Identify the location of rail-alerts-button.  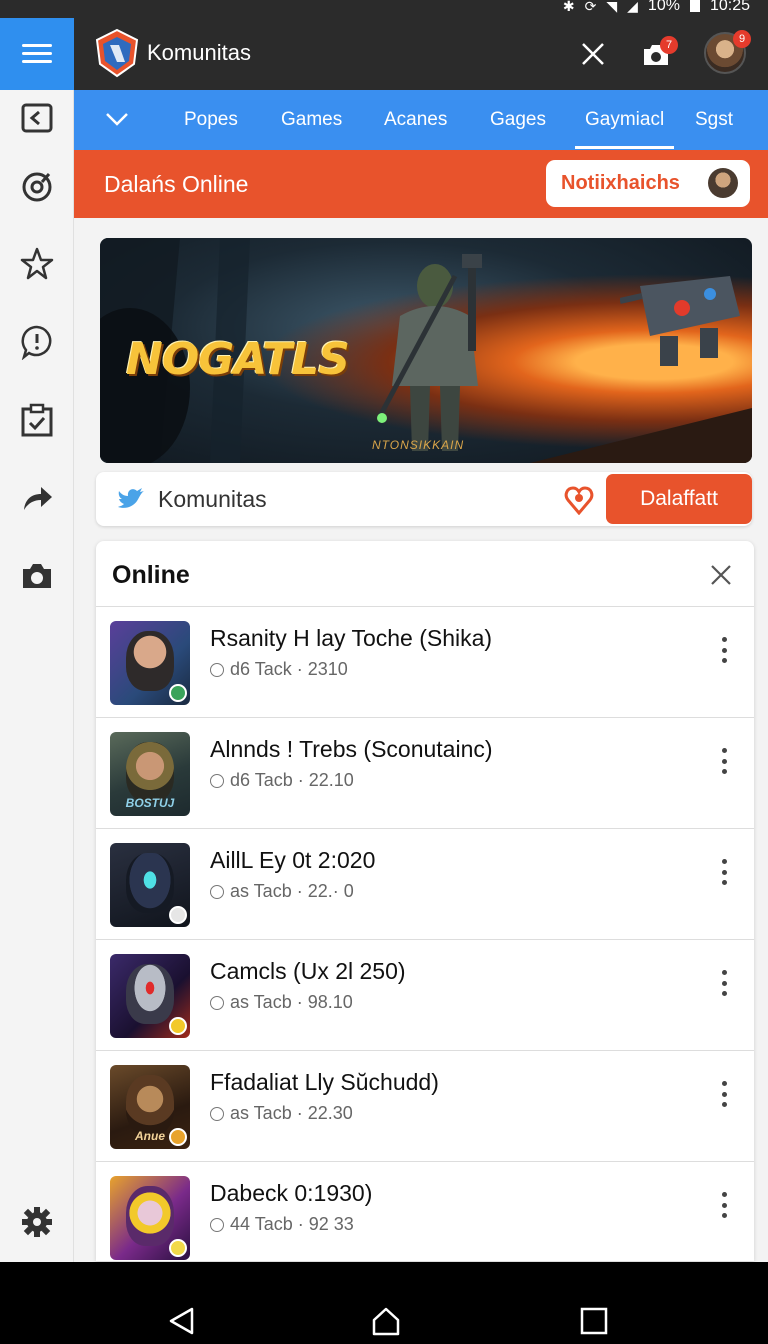
(37, 342).